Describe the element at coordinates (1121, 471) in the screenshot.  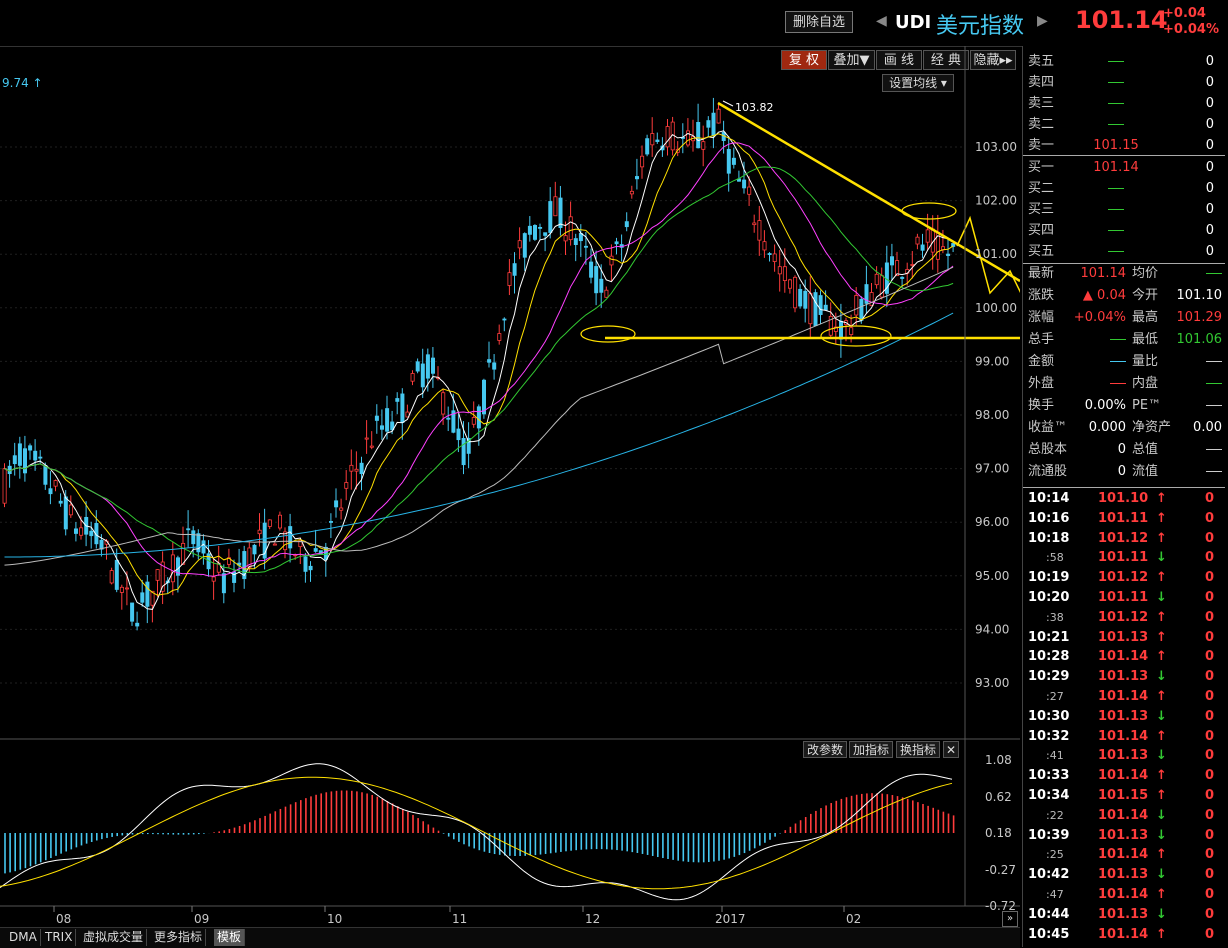
I see `stat-value: 0` at that location.